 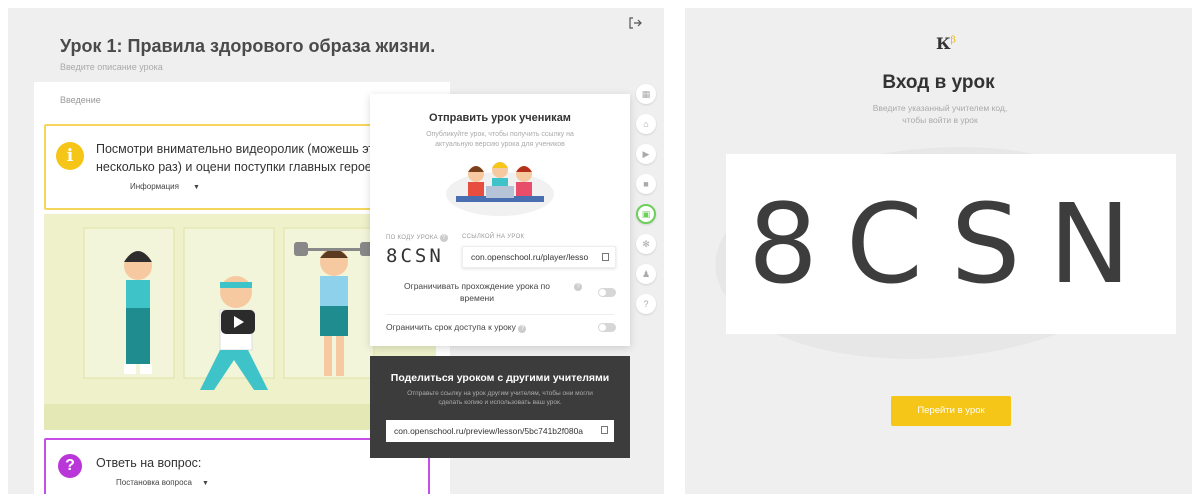 I want to click on section-label: Введение, so click(x=80, y=100).